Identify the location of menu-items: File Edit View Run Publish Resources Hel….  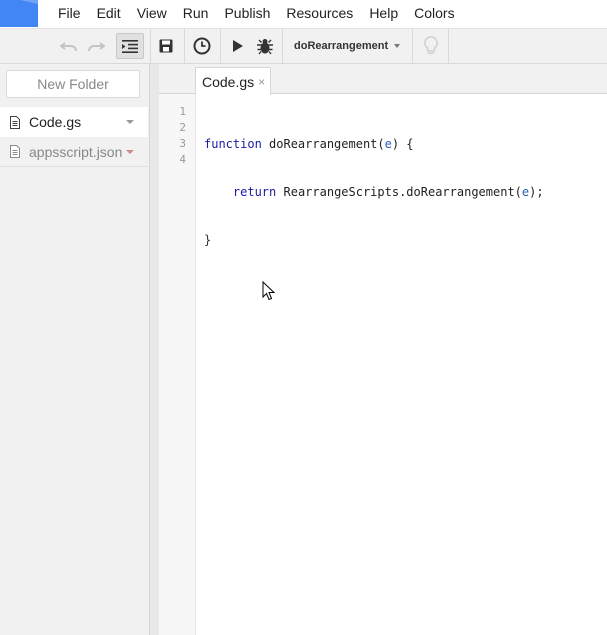
(255, 12).